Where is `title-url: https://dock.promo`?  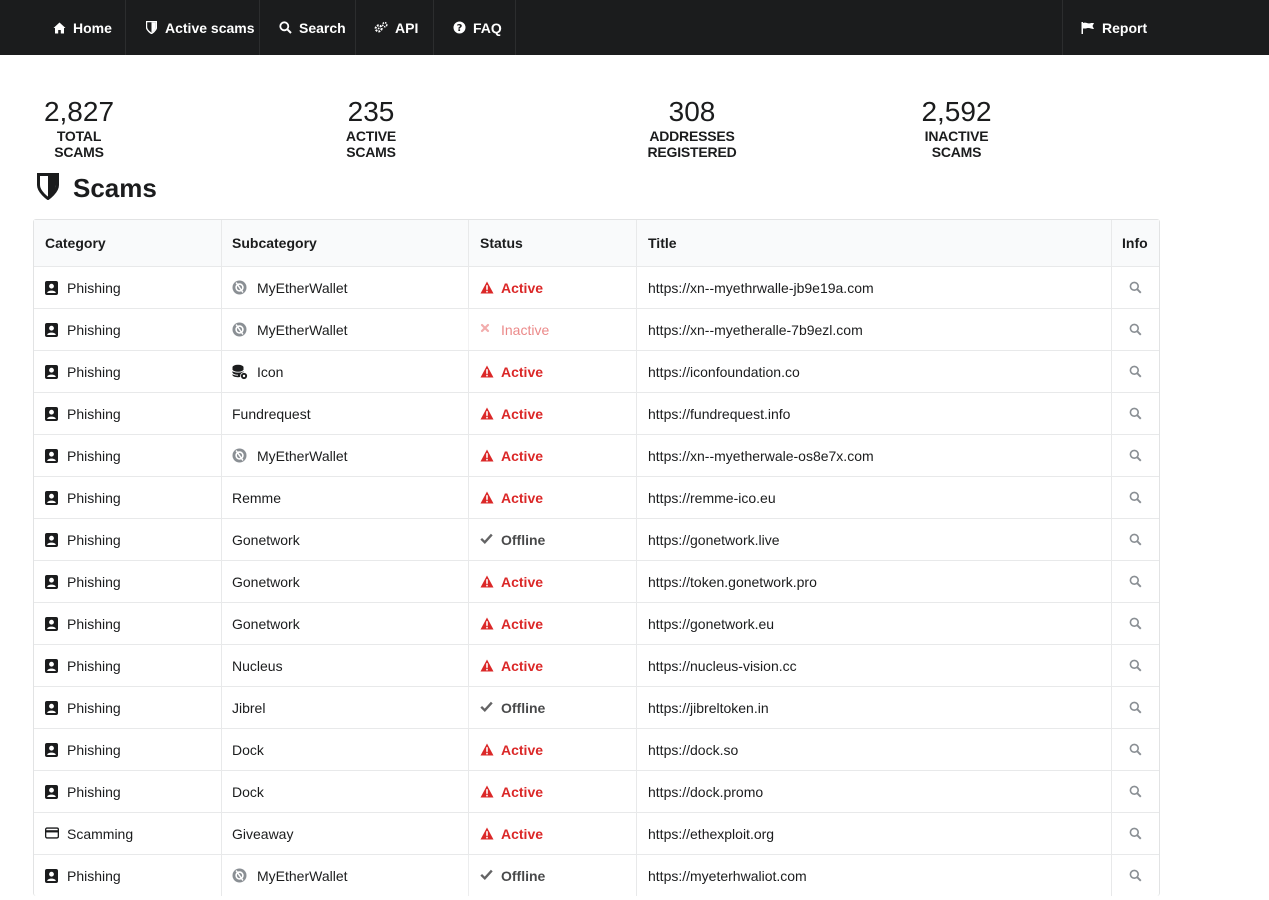 title-url: https://dock.promo is located at coordinates (705, 792).